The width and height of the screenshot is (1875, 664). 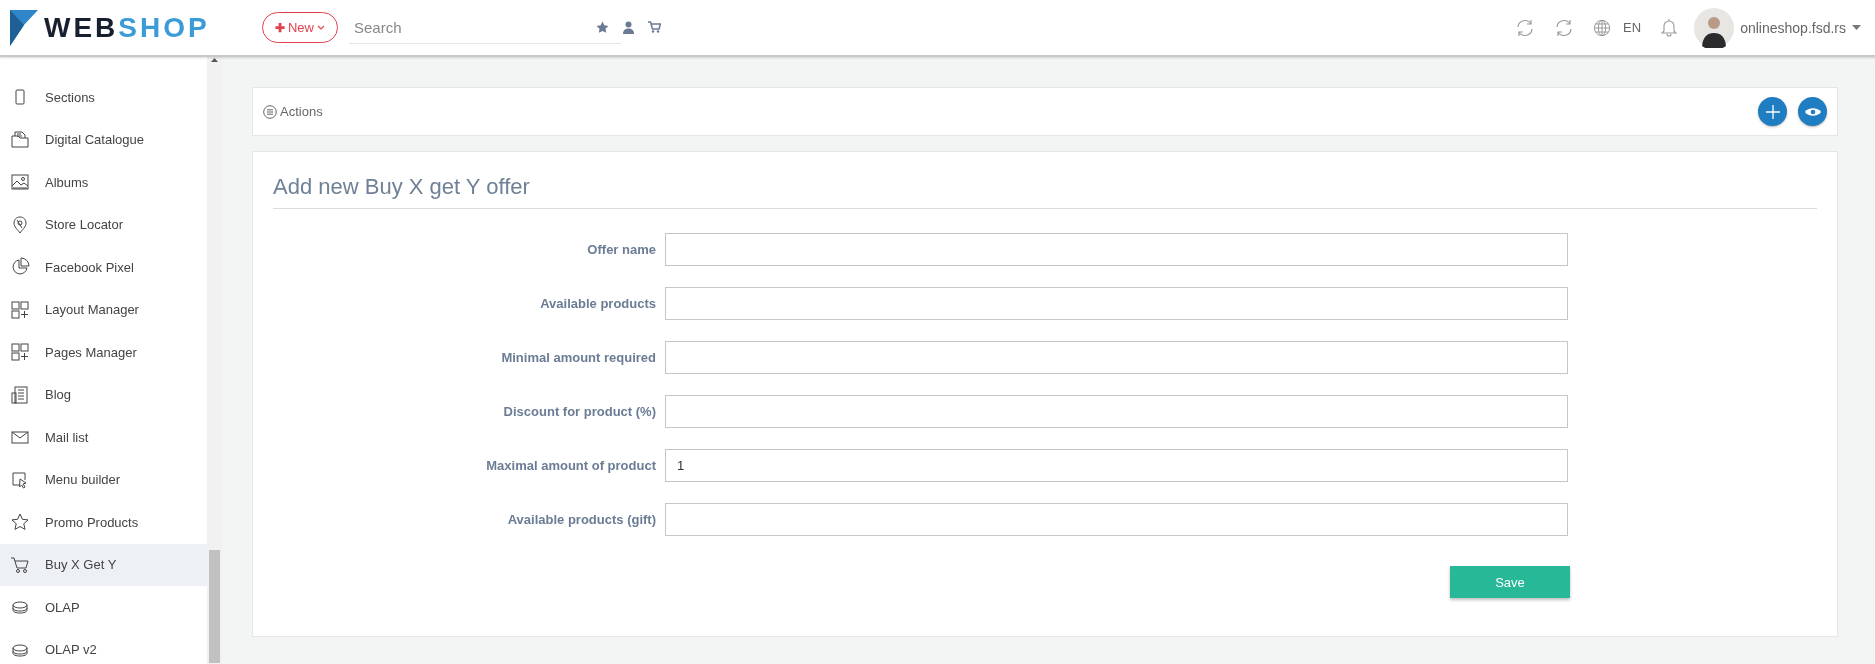 I want to click on field-label: Maximal amount of product, so click(x=570, y=465).